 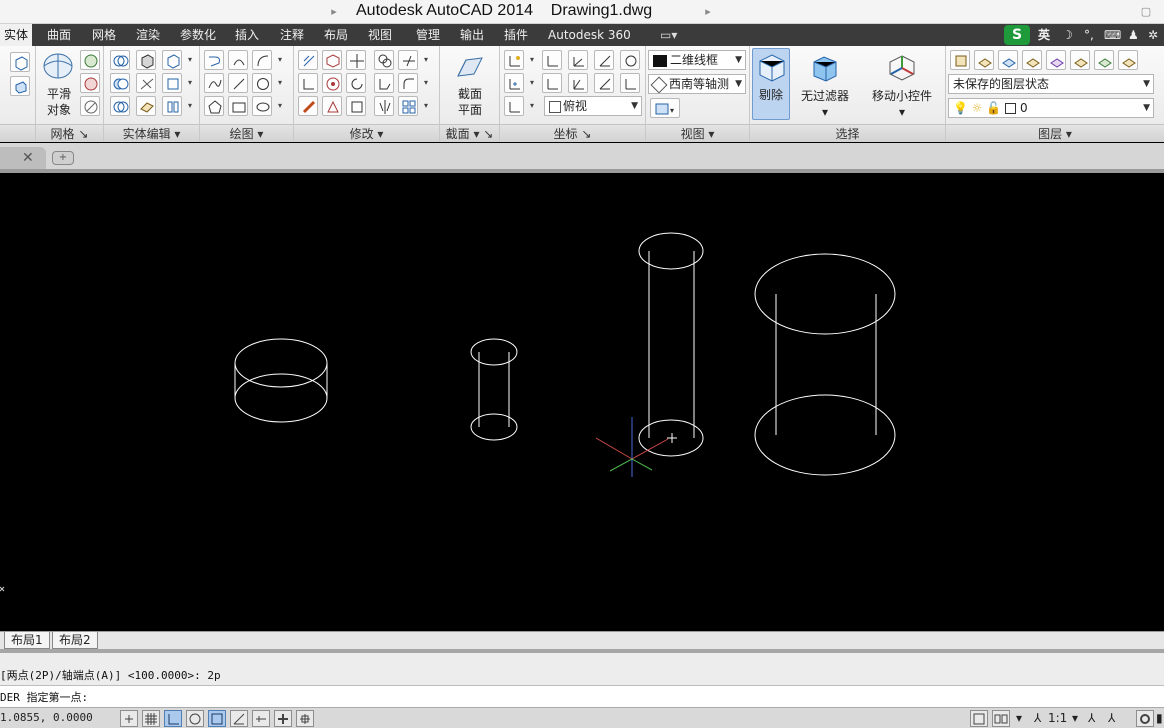 What do you see at coordinates (120, 60) in the screenshot?
I see `union-icon` at bounding box center [120, 60].